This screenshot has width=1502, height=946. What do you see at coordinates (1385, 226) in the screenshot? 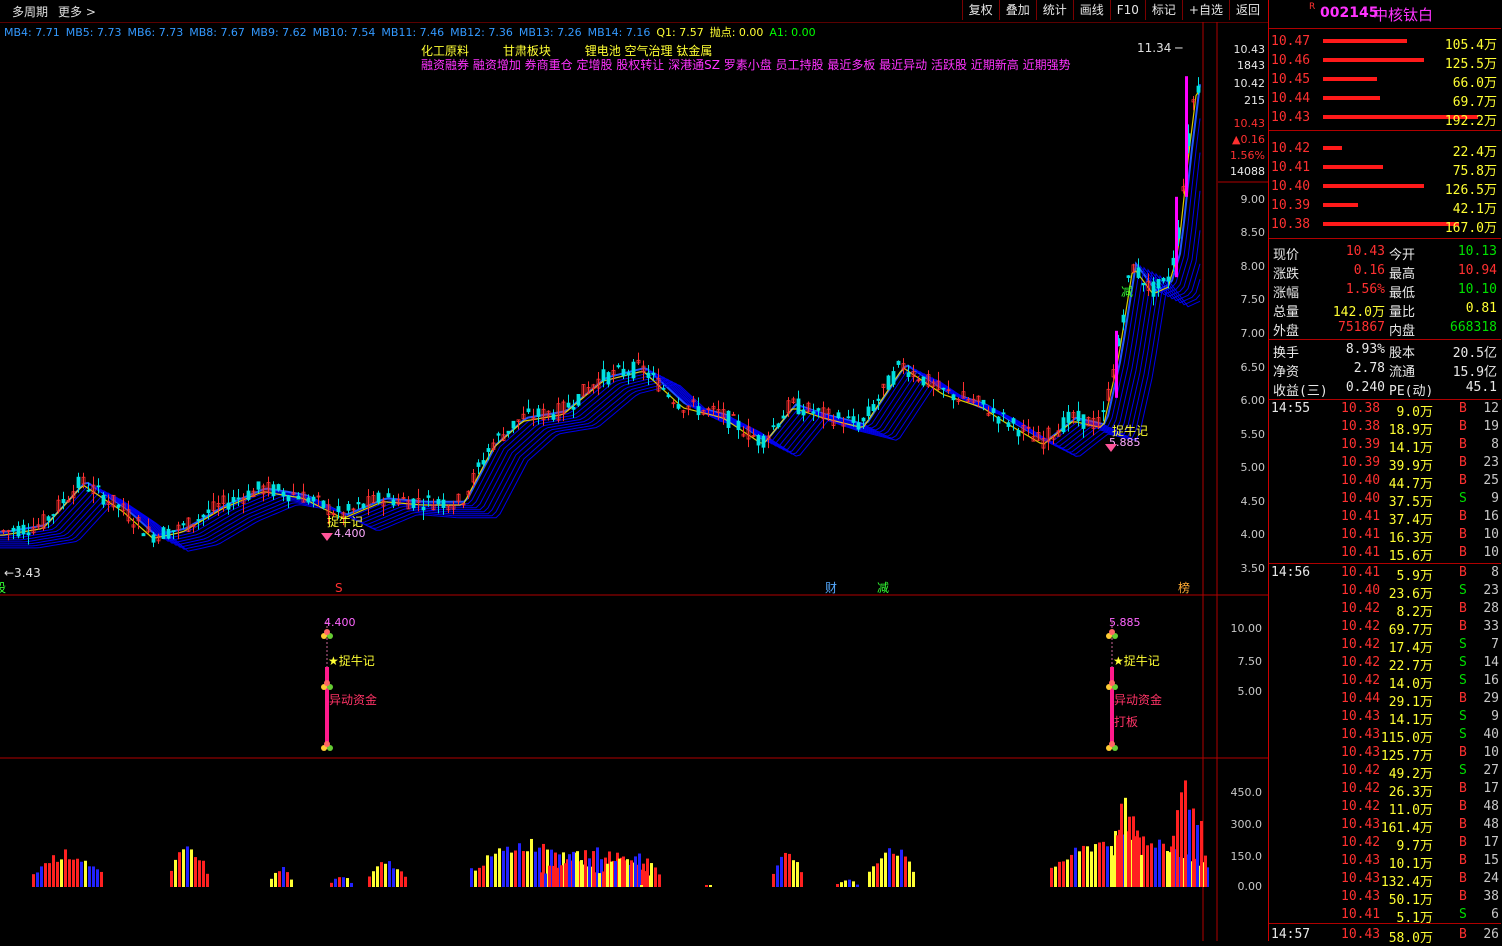
I see `bid-row: 10.38 167.0万` at bounding box center [1385, 226].